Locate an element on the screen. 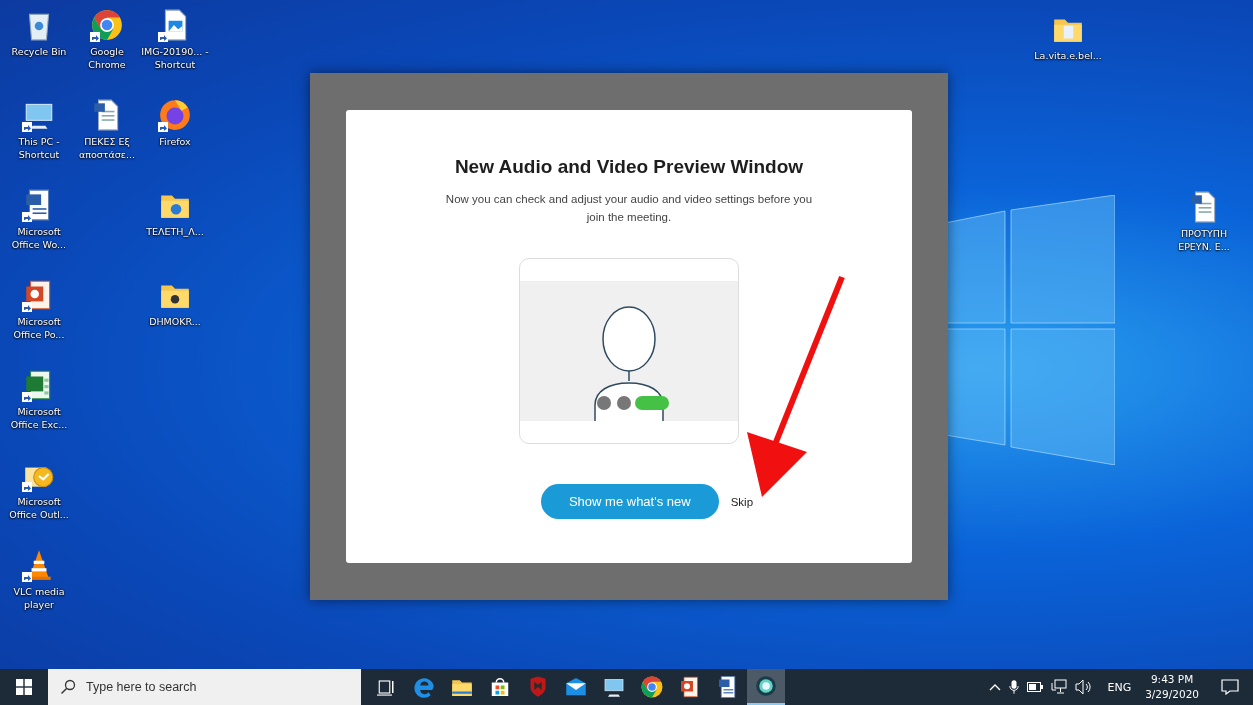  dialog-description: Now you can check and adjust your audio and video settings before you join the meeting. is located at coordinates (629, 208).